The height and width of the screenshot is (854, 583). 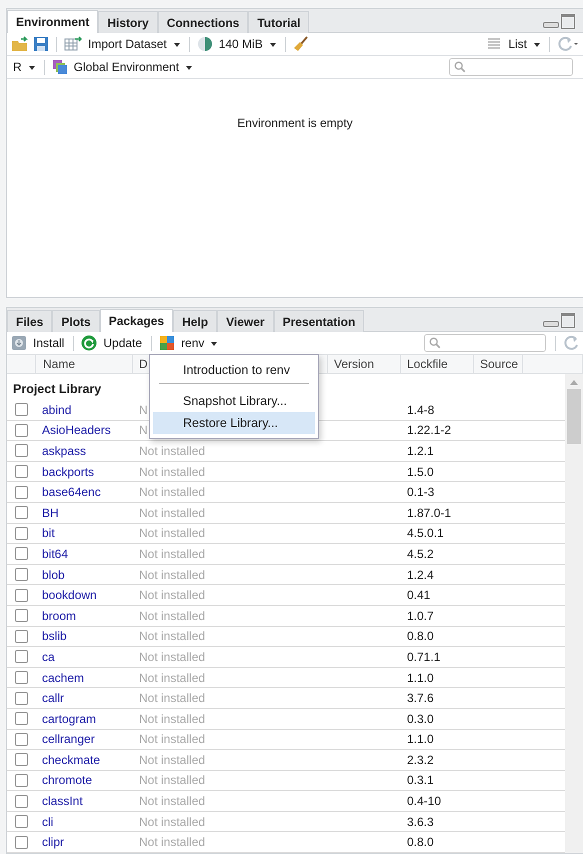 I want to click on install-icon, so click(x=19, y=343).